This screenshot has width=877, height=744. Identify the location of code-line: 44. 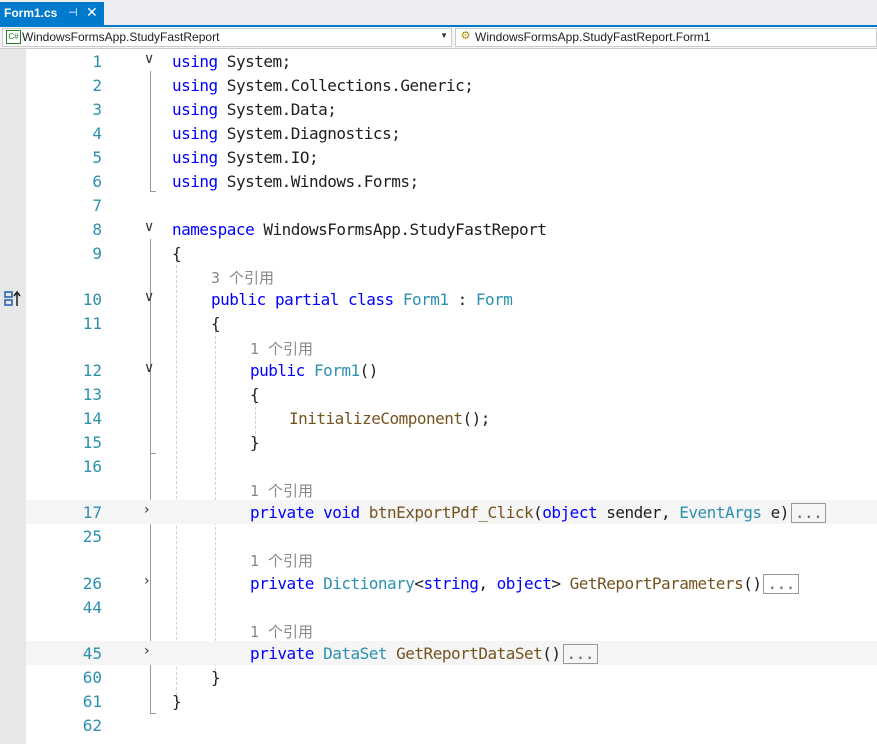
(451, 607).